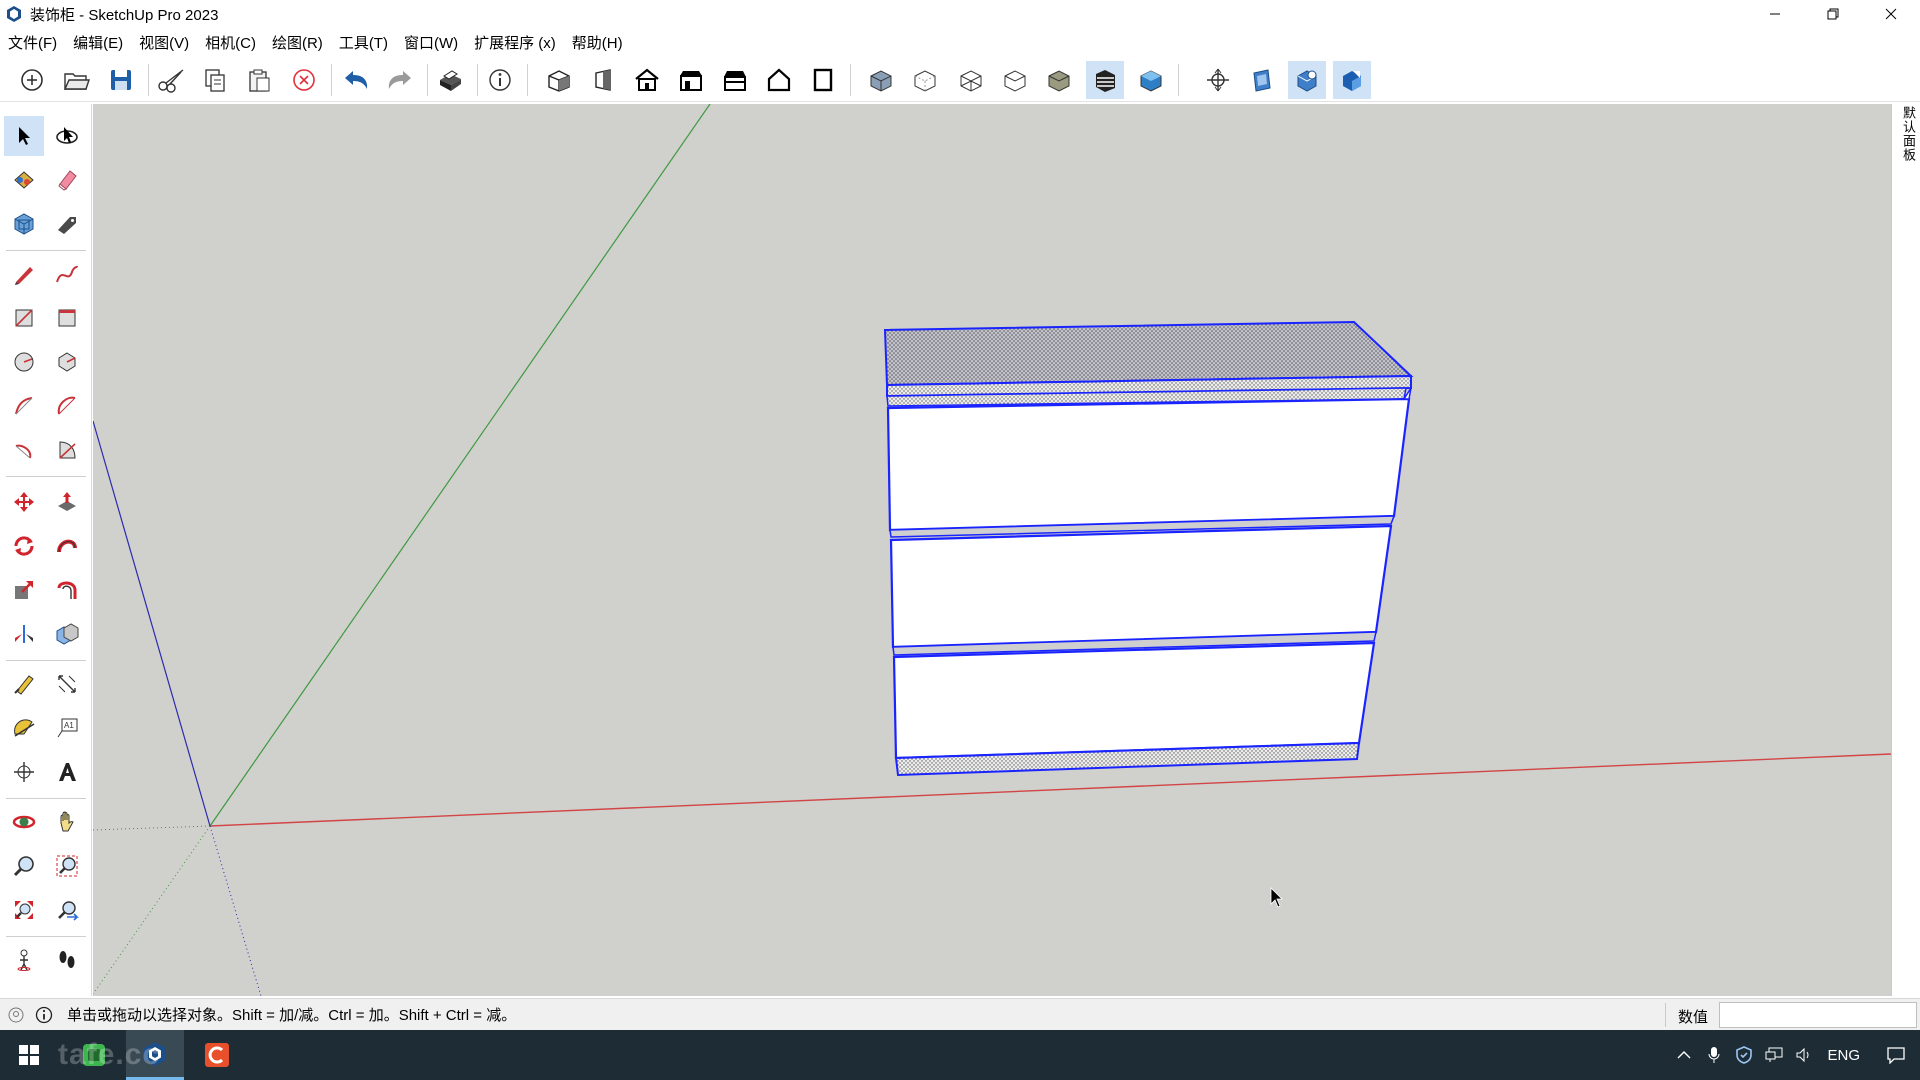 This screenshot has height=1080, width=1920. Describe the element at coordinates (1775, 14) in the screenshot. I see `minimize-button` at that location.